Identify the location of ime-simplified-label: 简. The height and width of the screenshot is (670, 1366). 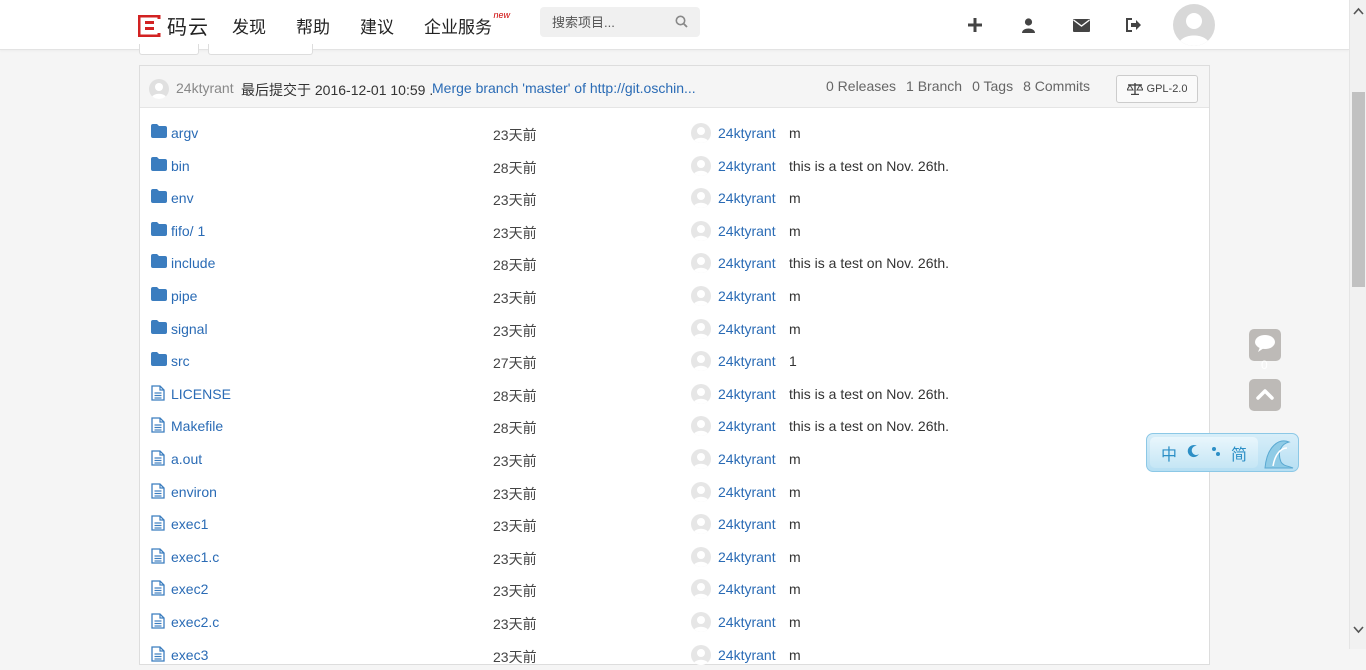
(1239, 453).